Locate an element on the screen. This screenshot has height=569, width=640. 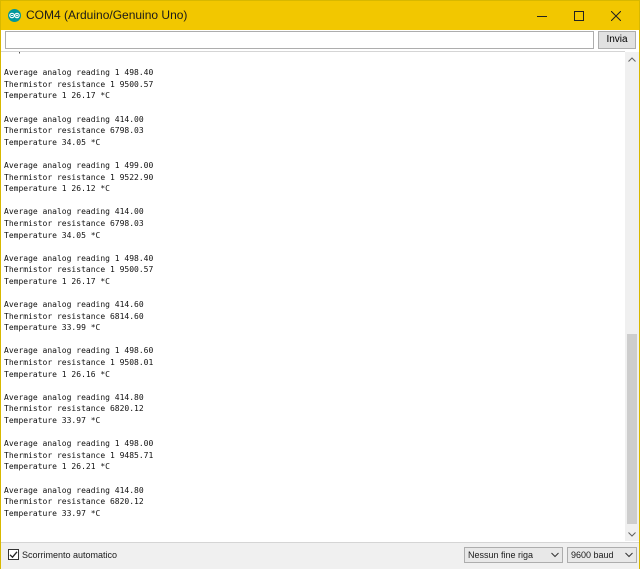
window-title: COM4 (Arduino/Genuino Uno) is located at coordinates (107, 15).